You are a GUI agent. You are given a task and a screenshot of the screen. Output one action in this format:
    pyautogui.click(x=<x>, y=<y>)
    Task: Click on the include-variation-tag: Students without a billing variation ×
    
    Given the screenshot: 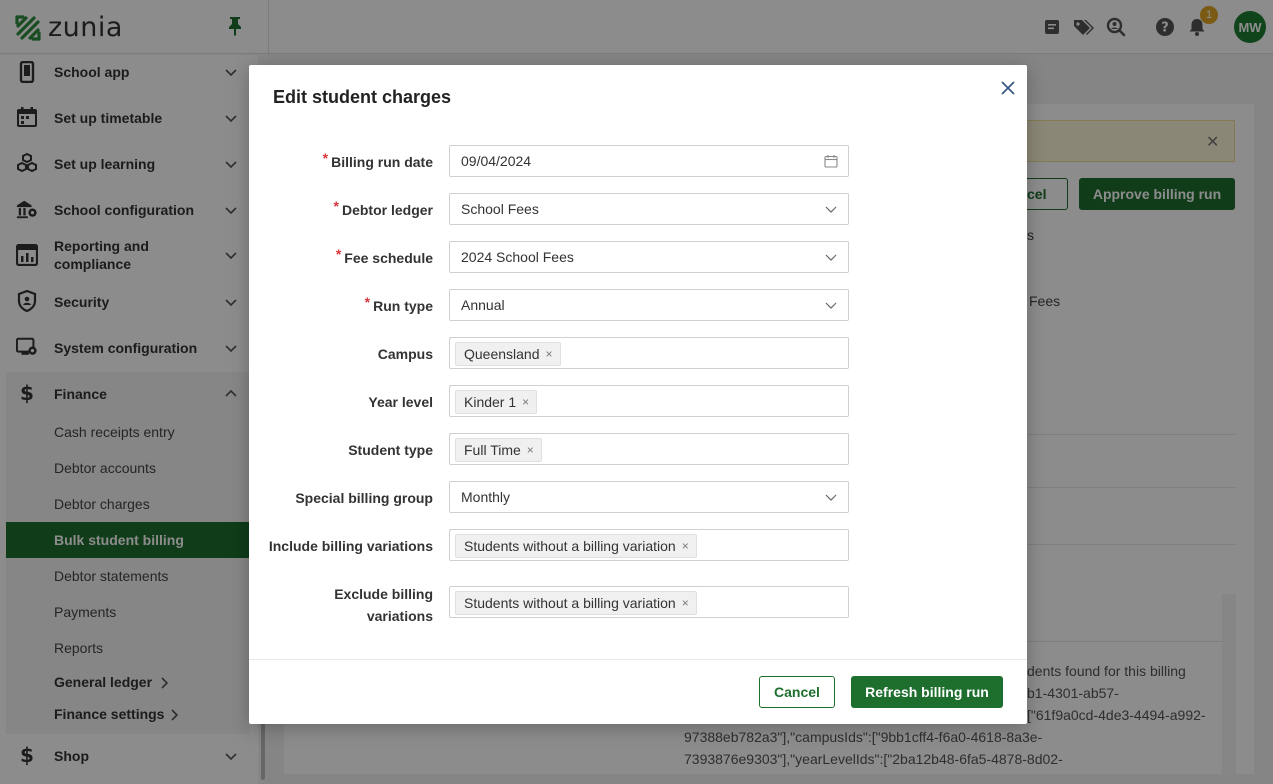 What is the action you would take?
    pyautogui.click(x=576, y=546)
    